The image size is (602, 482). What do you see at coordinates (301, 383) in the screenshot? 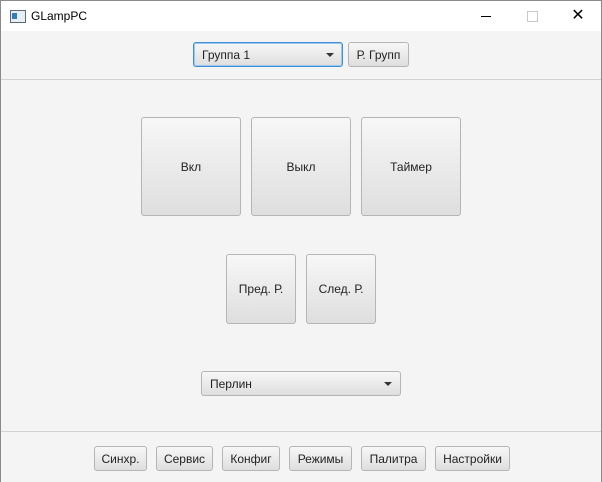
I see `mode-select: Перлин` at bounding box center [301, 383].